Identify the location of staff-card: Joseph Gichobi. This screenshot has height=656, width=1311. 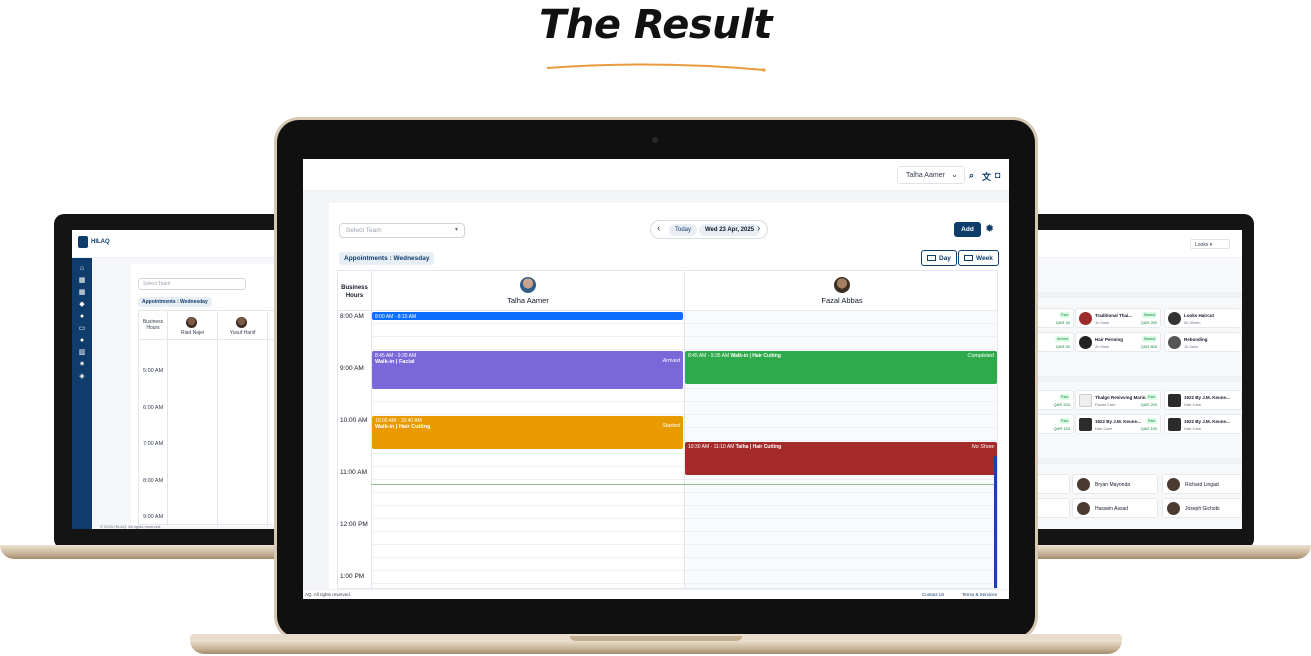
(1202, 508).